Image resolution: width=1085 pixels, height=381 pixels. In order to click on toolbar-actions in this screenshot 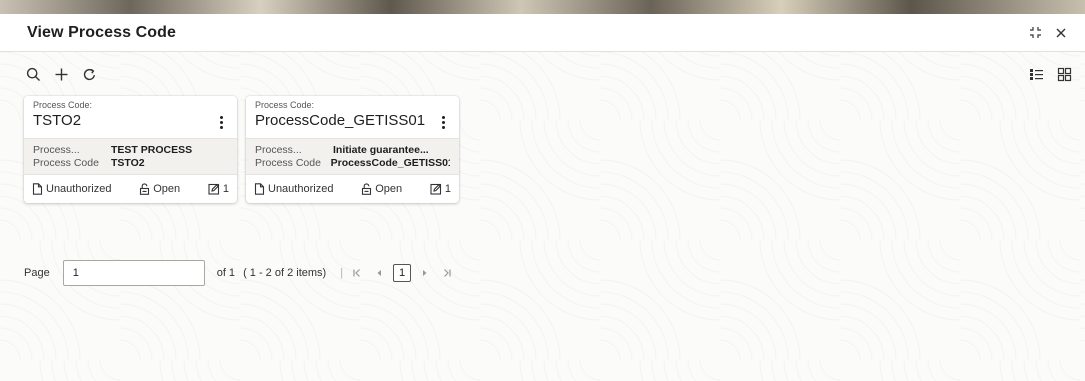, I will do `click(61, 74)`.